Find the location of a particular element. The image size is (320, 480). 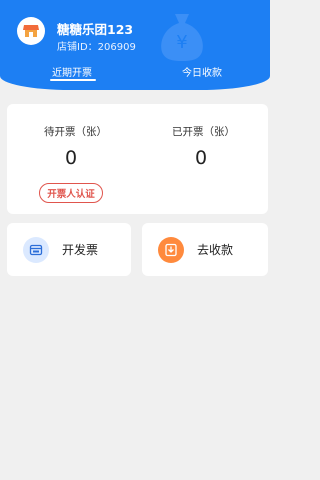

shop-icon is located at coordinates (31, 31).